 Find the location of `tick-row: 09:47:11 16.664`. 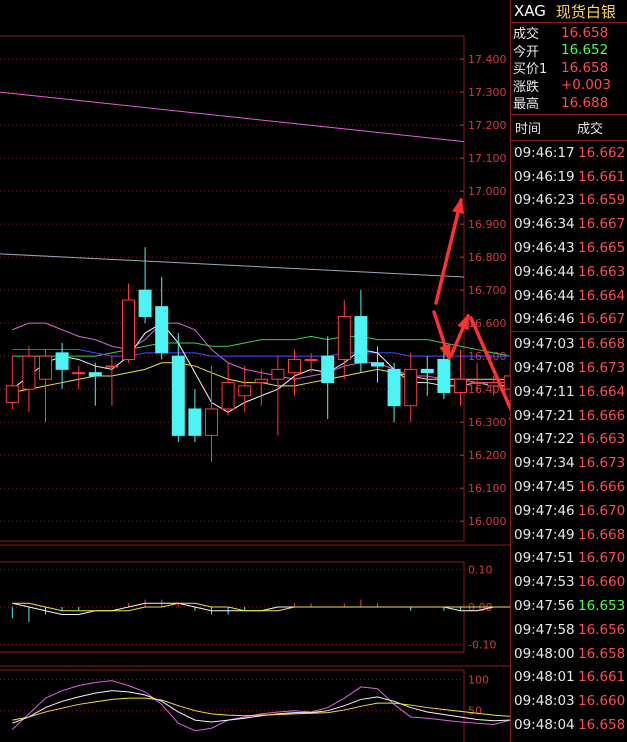

tick-row: 09:47:11 16.664 is located at coordinates (569, 392).